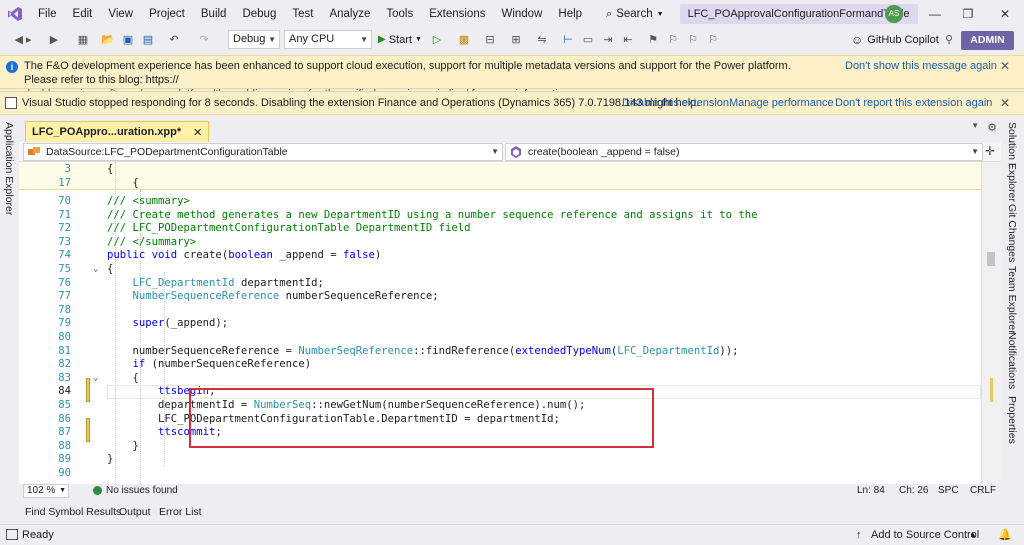 Image resolution: width=1024 pixels, height=545 pixels. Describe the element at coordinates (921, 66) in the screenshot. I see `dont-show-again-link: Don't show this message again` at that location.